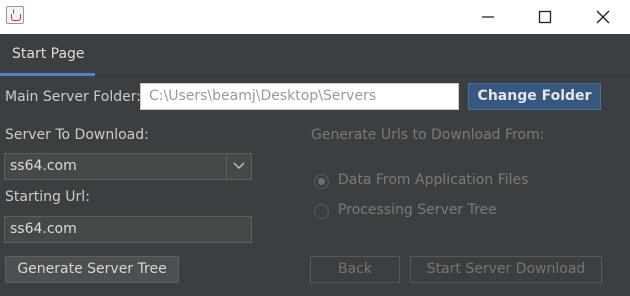 This screenshot has width=630, height=296. What do you see at coordinates (321, 181) in the screenshot?
I see `radio-application-files` at bounding box center [321, 181].